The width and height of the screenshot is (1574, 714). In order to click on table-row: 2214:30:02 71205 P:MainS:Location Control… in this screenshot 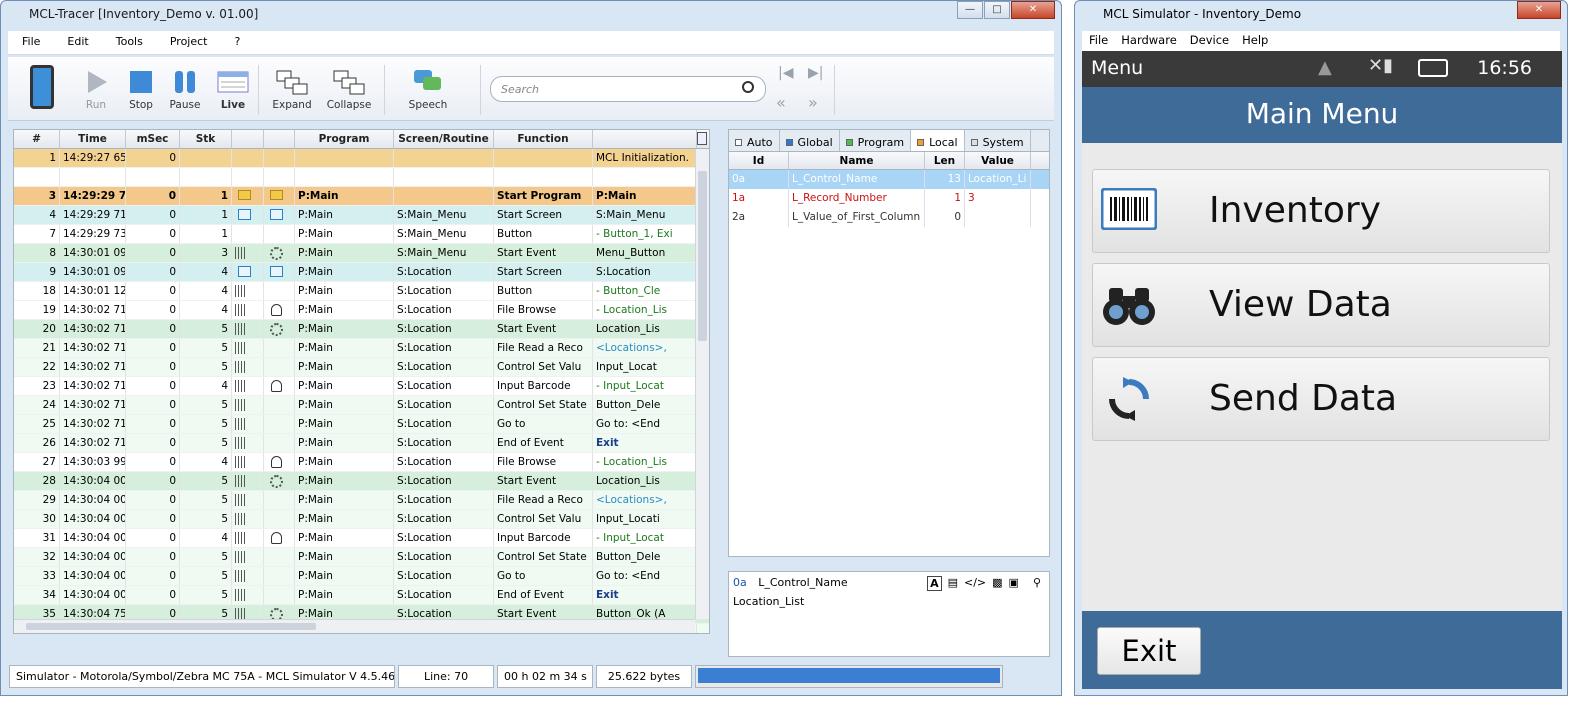, I will do `click(361, 367)`.